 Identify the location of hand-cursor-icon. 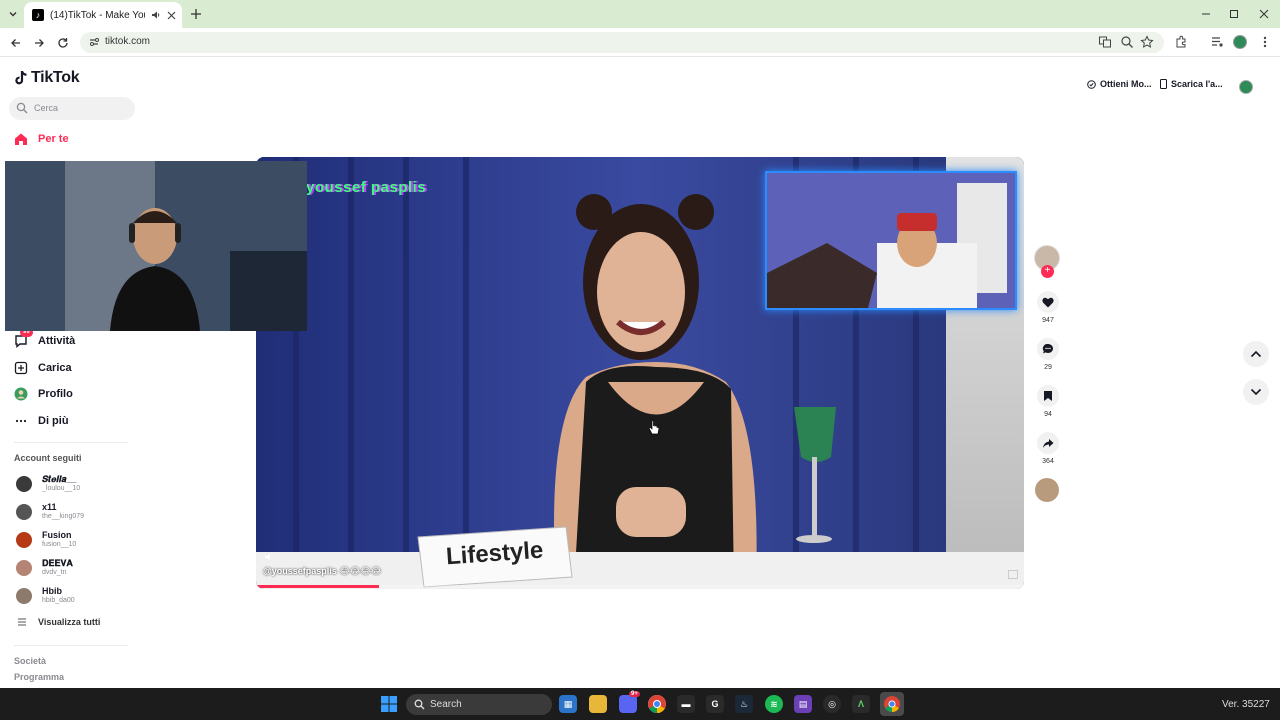
(654, 427).